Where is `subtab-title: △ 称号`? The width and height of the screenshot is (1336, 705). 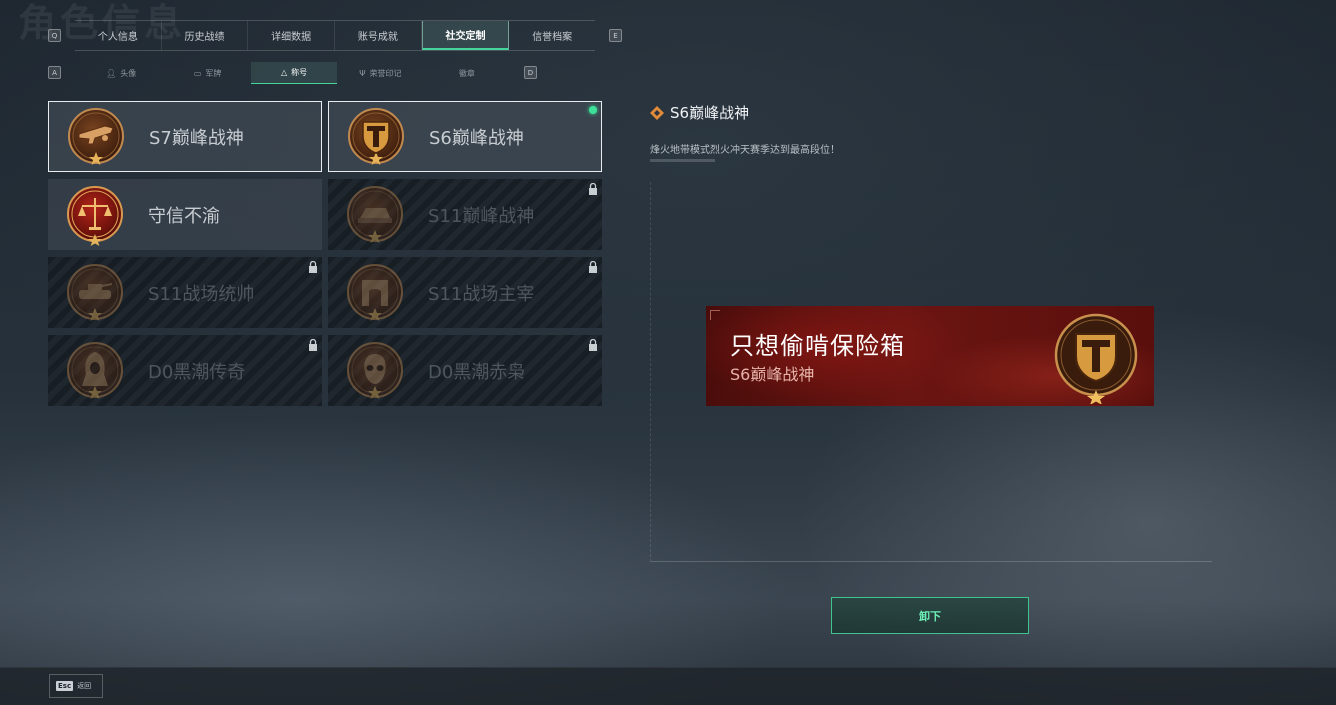
subtab-title: △ 称号 is located at coordinates (294, 73).